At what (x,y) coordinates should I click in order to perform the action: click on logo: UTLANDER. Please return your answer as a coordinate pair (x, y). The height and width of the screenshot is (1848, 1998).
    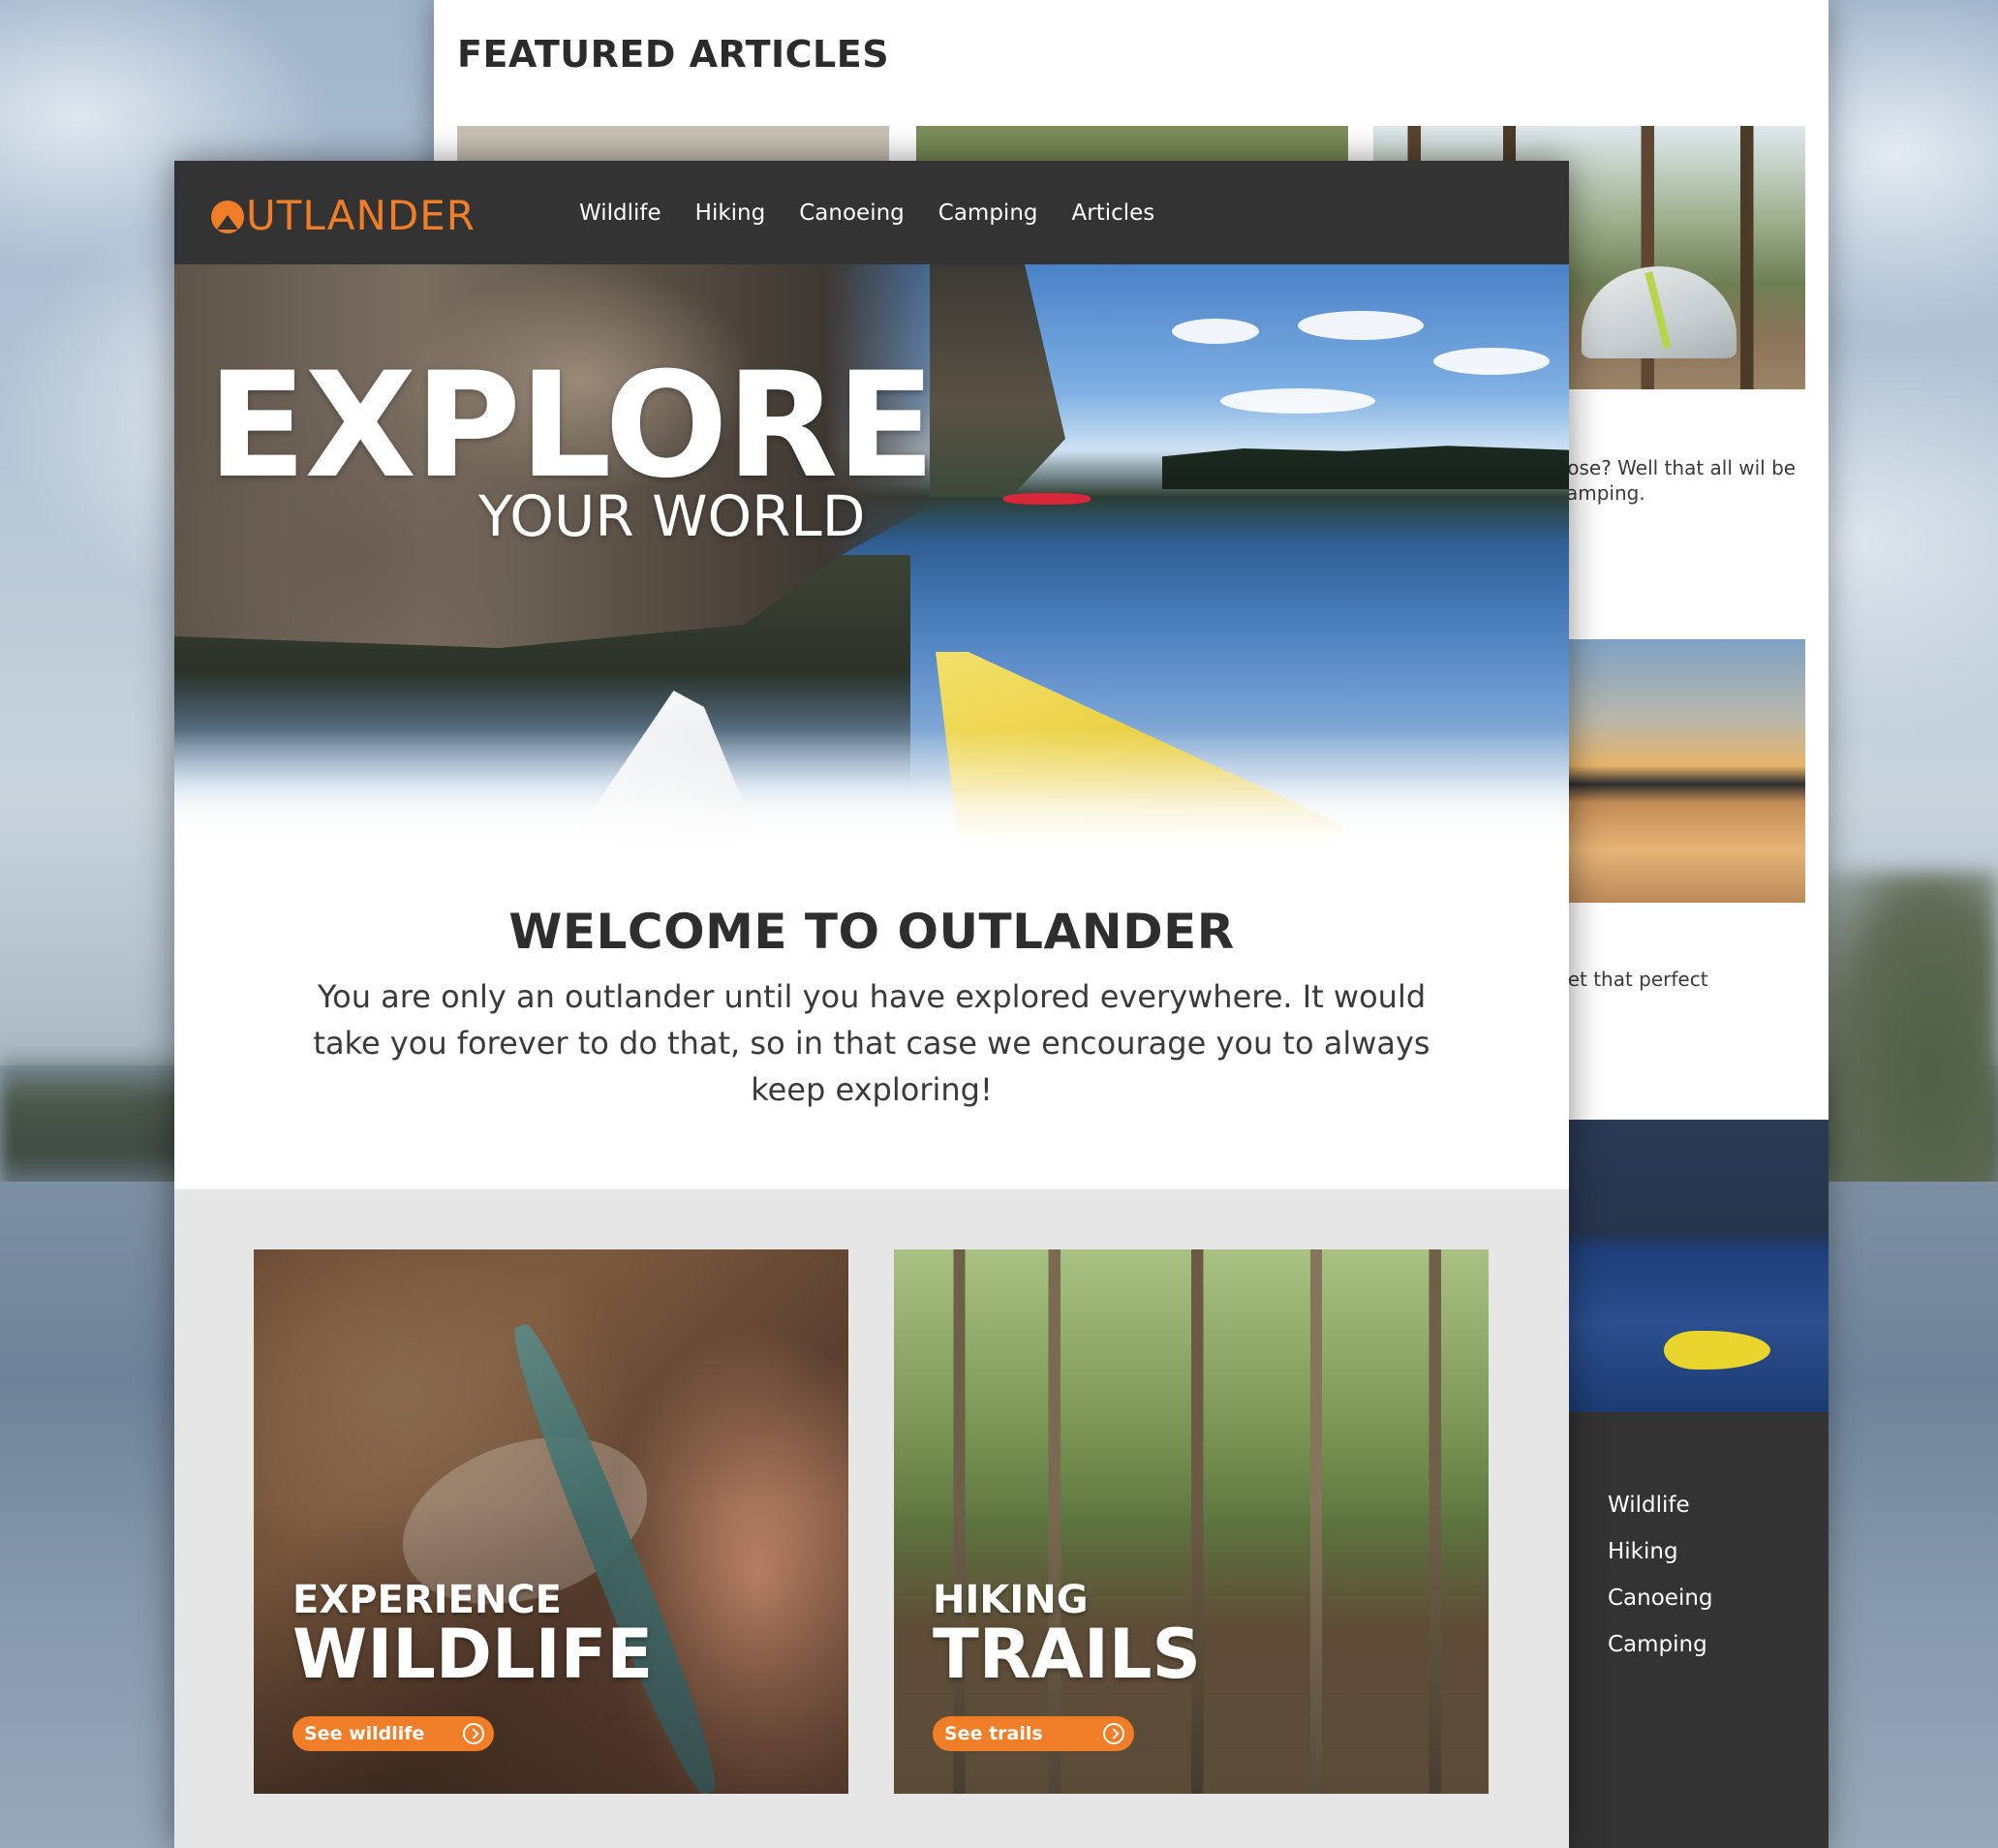
    Looking at the image, I should click on (343, 215).